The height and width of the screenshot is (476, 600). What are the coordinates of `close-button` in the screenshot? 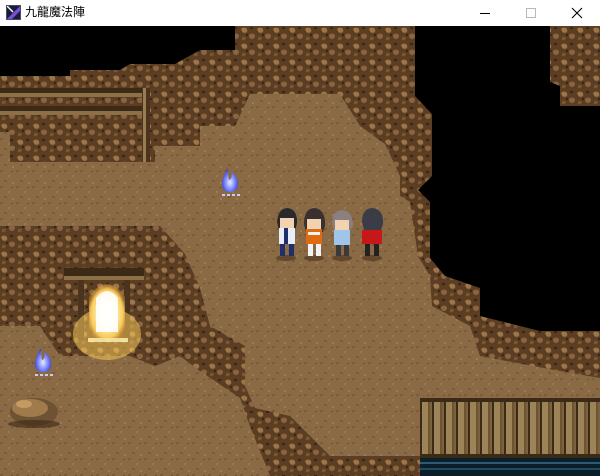 It's located at (577, 12).